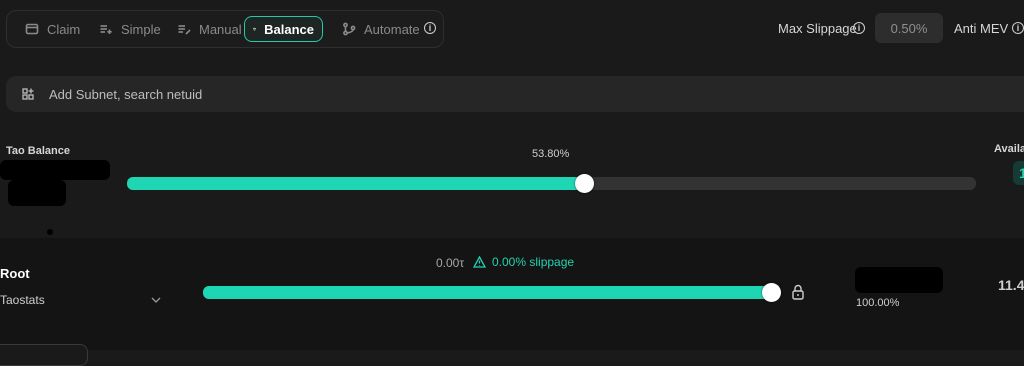 The height and width of the screenshot is (366, 1024). Describe the element at coordinates (981, 28) in the screenshot. I see `anti-mev-label: Anti MEV` at that location.